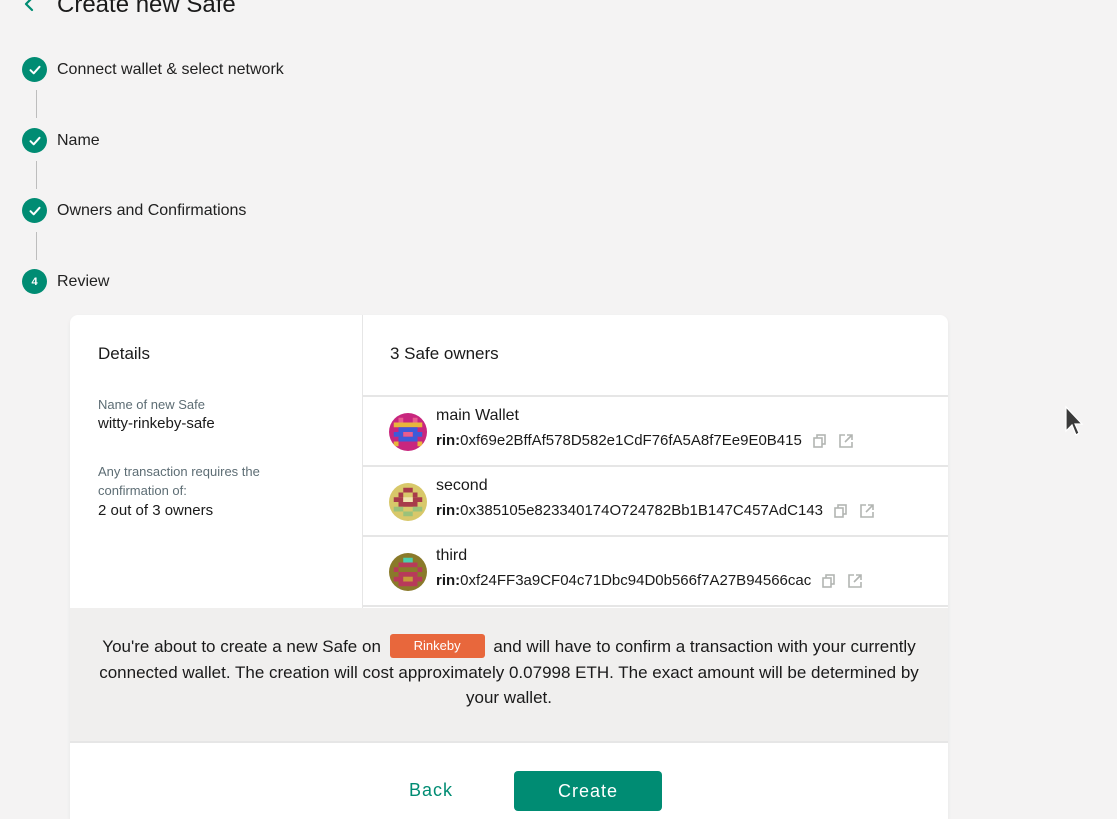 The height and width of the screenshot is (819, 1117). Describe the element at coordinates (437, 646) in the screenshot. I see `network-badge: Rinkeby` at that location.